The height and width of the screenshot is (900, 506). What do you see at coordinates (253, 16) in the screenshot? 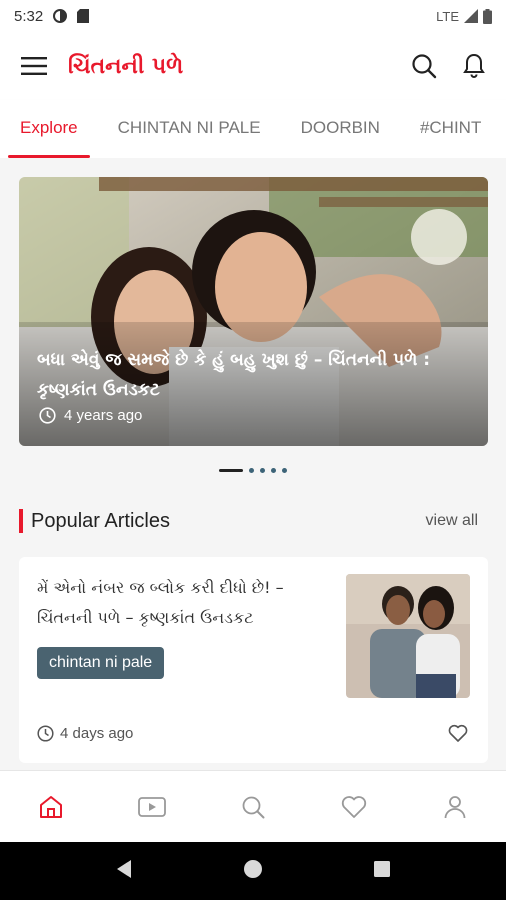
I see `status-bar: 5:32 LTE` at bounding box center [253, 16].